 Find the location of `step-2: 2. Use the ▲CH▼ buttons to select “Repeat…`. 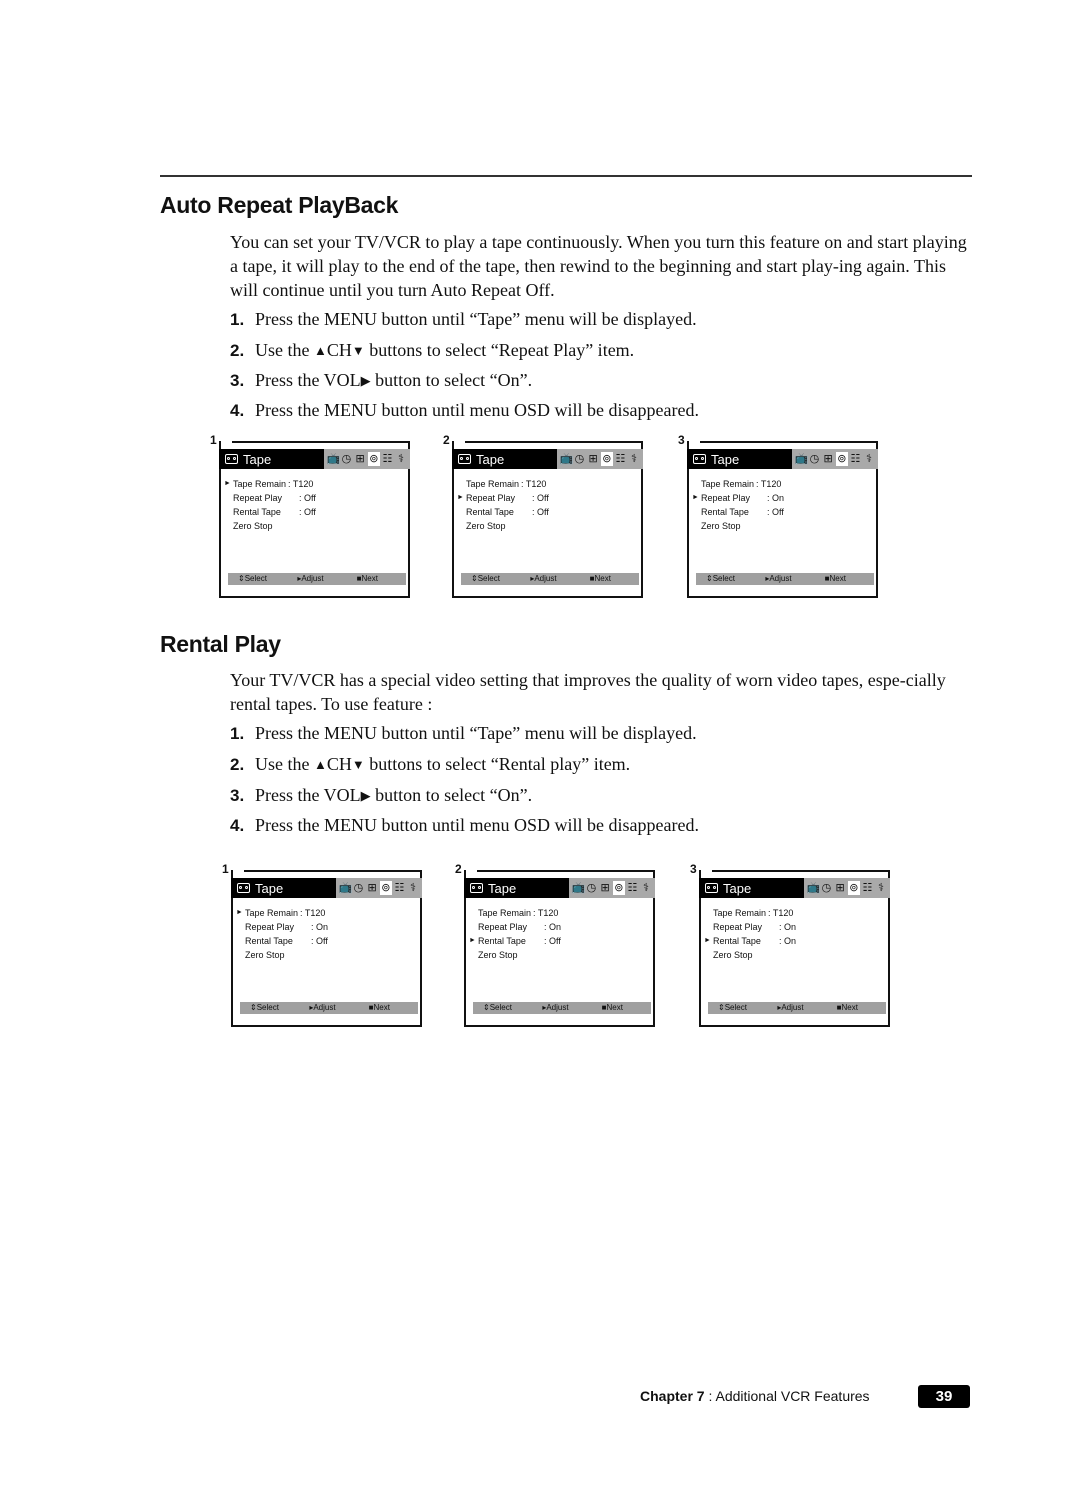

step-2: 2. Use the ▲CH▼ buttons to select “Repeat… is located at coordinates (432, 350).